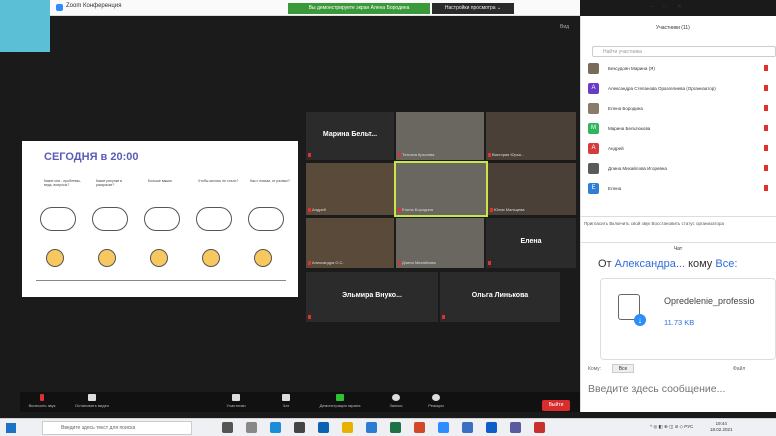 Image resolution: width=776 pixels, height=436 pixels. Describe the element at coordinates (509, 209) in the screenshot. I see `participant-name: Юлия Мальцева` at that location.